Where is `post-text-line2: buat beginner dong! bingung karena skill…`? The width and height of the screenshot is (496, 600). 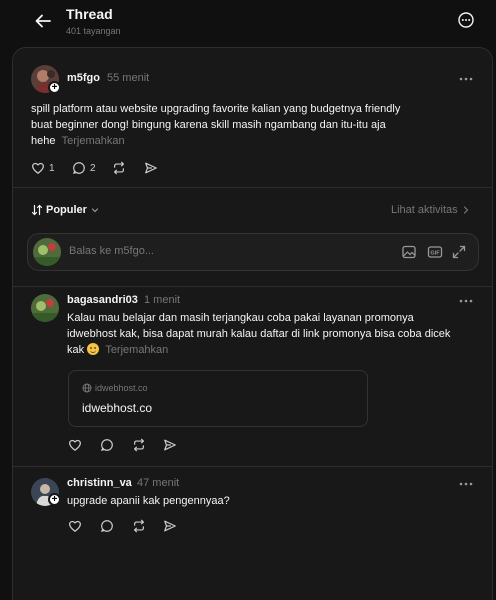
post-text-line2: buat beginner dong! bingung karena skill… is located at coordinates (208, 125).